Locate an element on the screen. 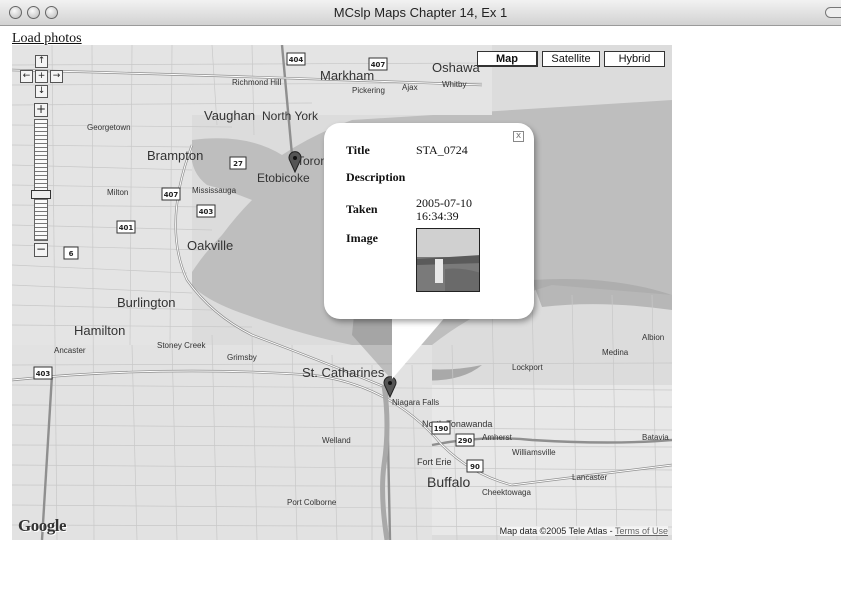 The width and height of the screenshot is (841, 616). map-attribution: Map data ©2005 Tele Atlas - Terms of Use is located at coordinates (583, 531).